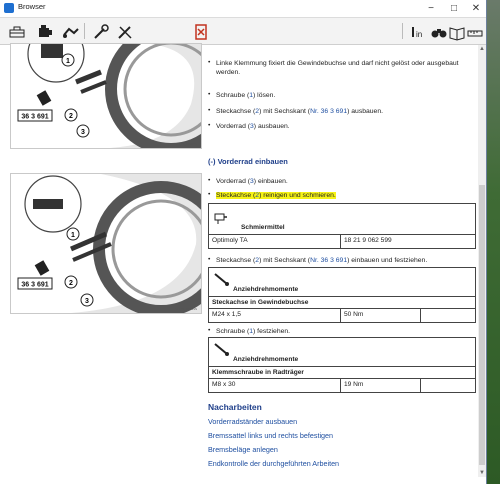 This screenshot has height=484, width=500. What do you see at coordinates (339, 181) in the screenshot?
I see `list-item: Vorderrad (3) einbauen.` at bounding box center [339, 181].